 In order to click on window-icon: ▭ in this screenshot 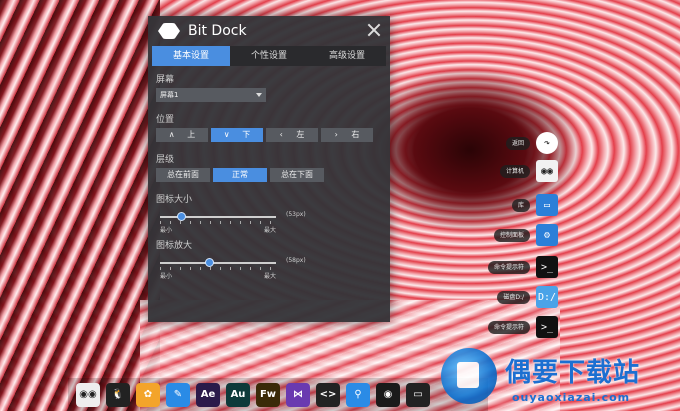, I will do `click(418, 394)`.